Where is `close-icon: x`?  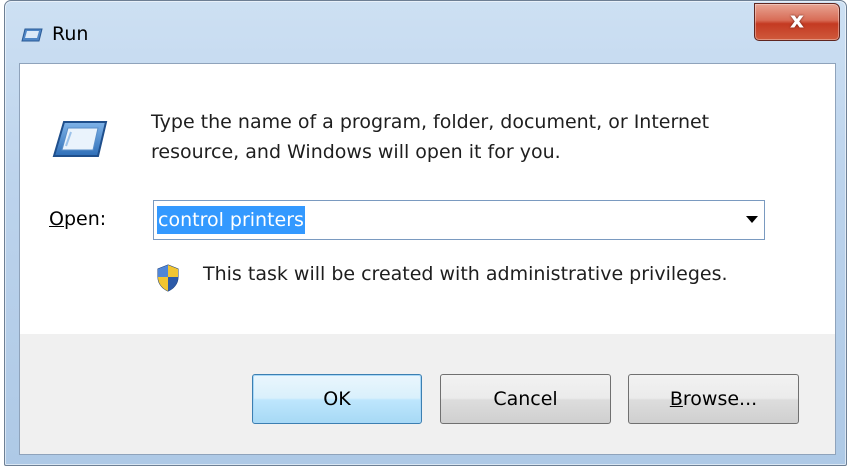 close-icon: x is located at coordinates (797, 21).